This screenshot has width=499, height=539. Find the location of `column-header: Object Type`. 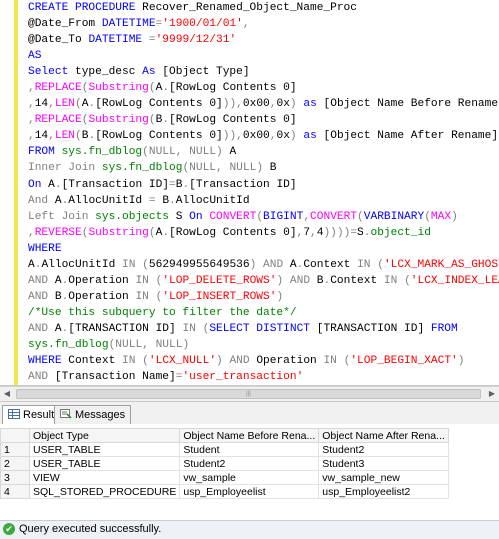

column-header: Object Type is located at coordinates (104, 435).